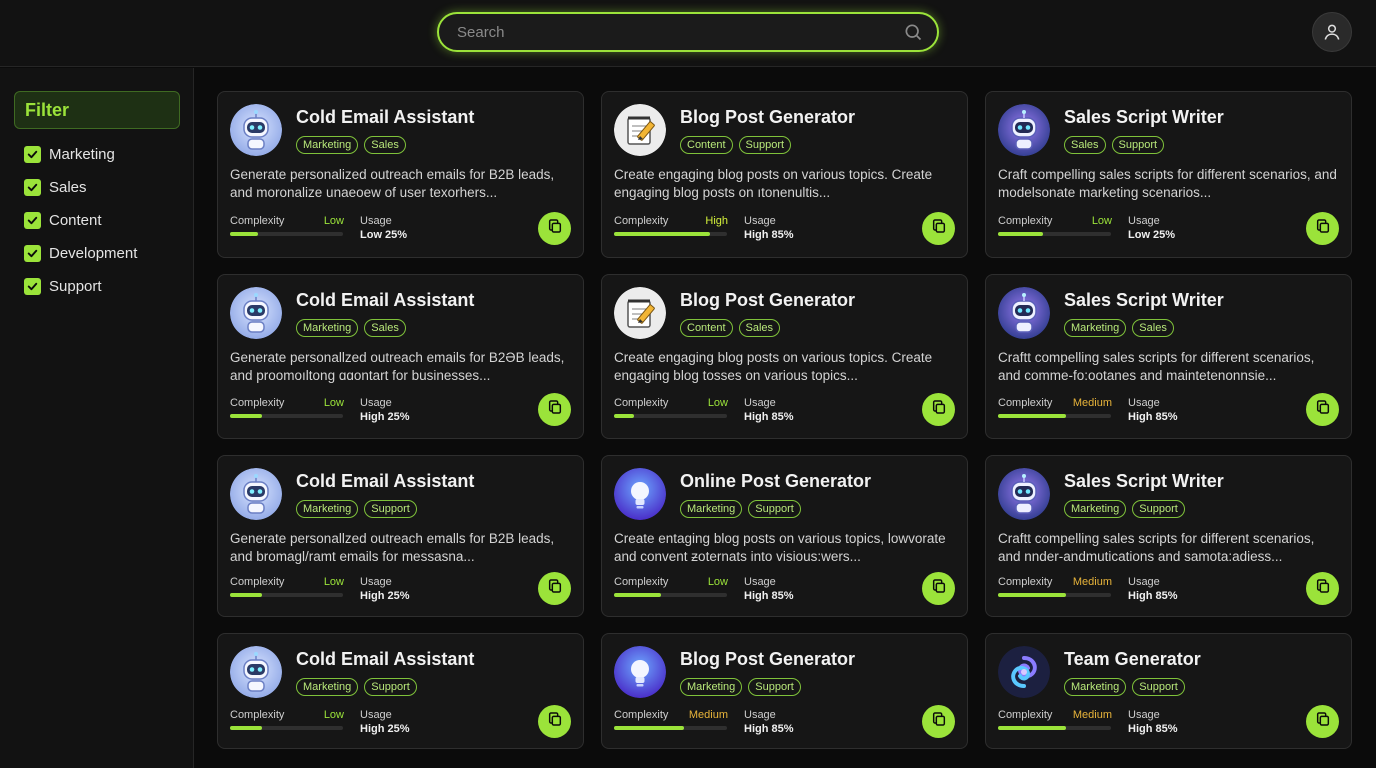  Describe the element at coordinates (913, 32) in the screenshot. I see `search-icon` at that location.